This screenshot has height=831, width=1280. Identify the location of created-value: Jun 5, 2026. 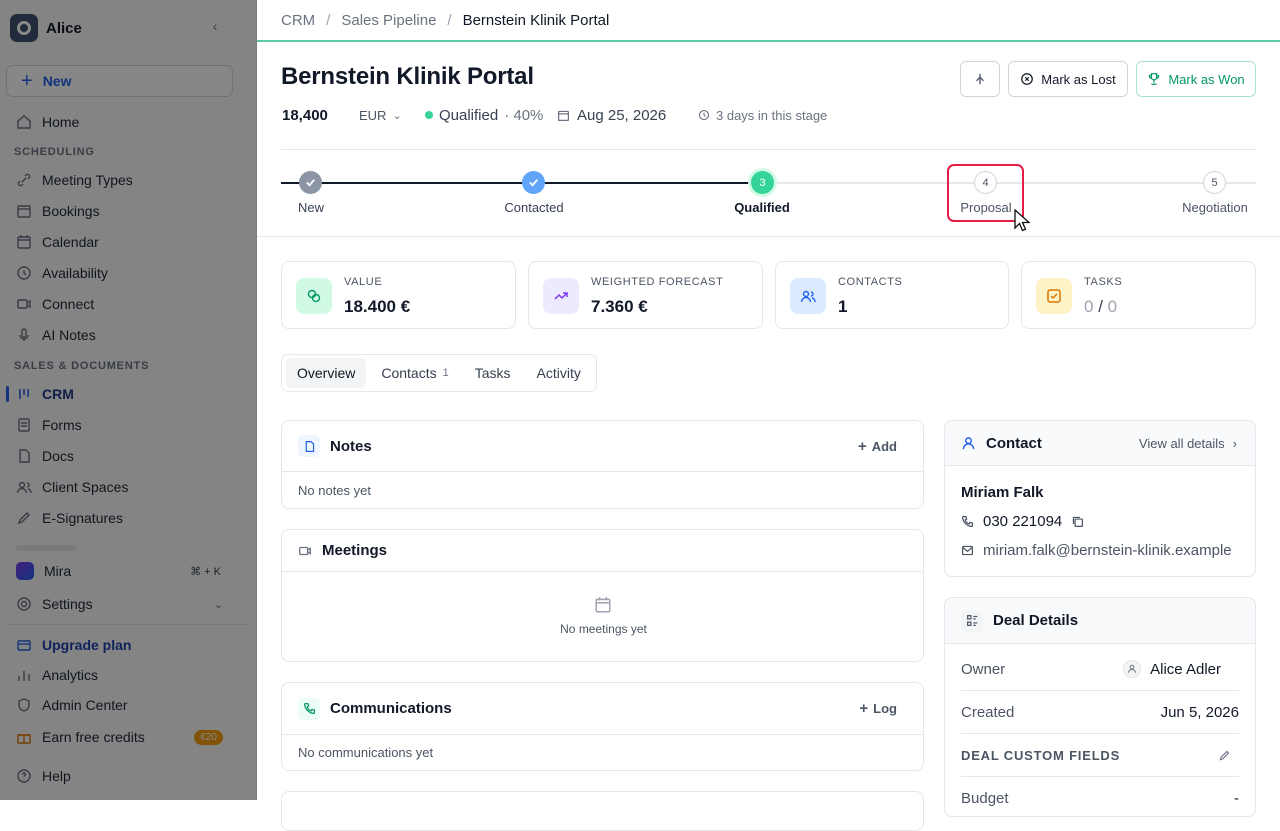
(1199, 712).